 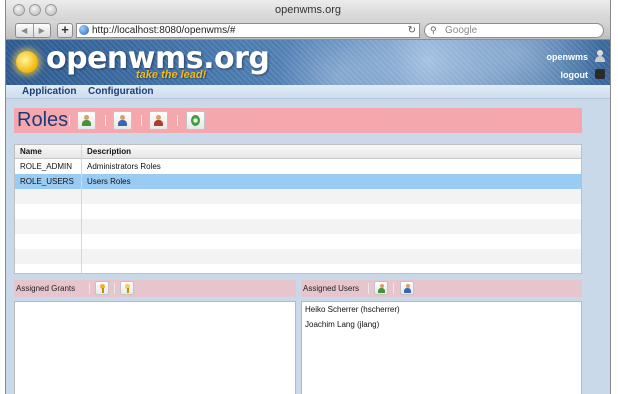 What do you see at coordinates (514, 30) in the screenshot?
I see `search-input: ⚲ Google` at bounding box center [514, 30].